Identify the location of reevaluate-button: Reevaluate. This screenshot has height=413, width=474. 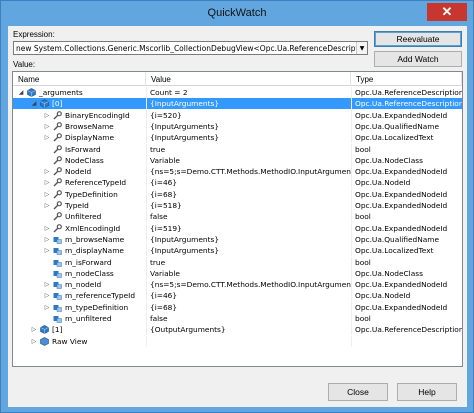
(418, 39).